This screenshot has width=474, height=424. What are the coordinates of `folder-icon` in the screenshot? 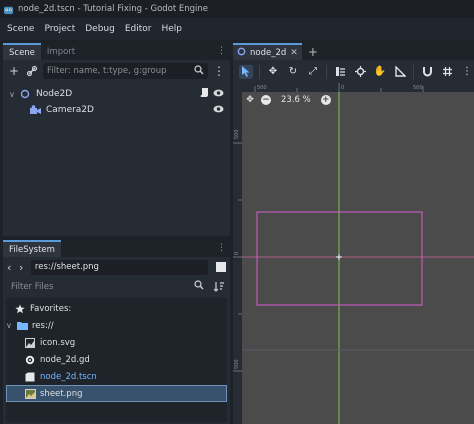 It's located at (22, 326).